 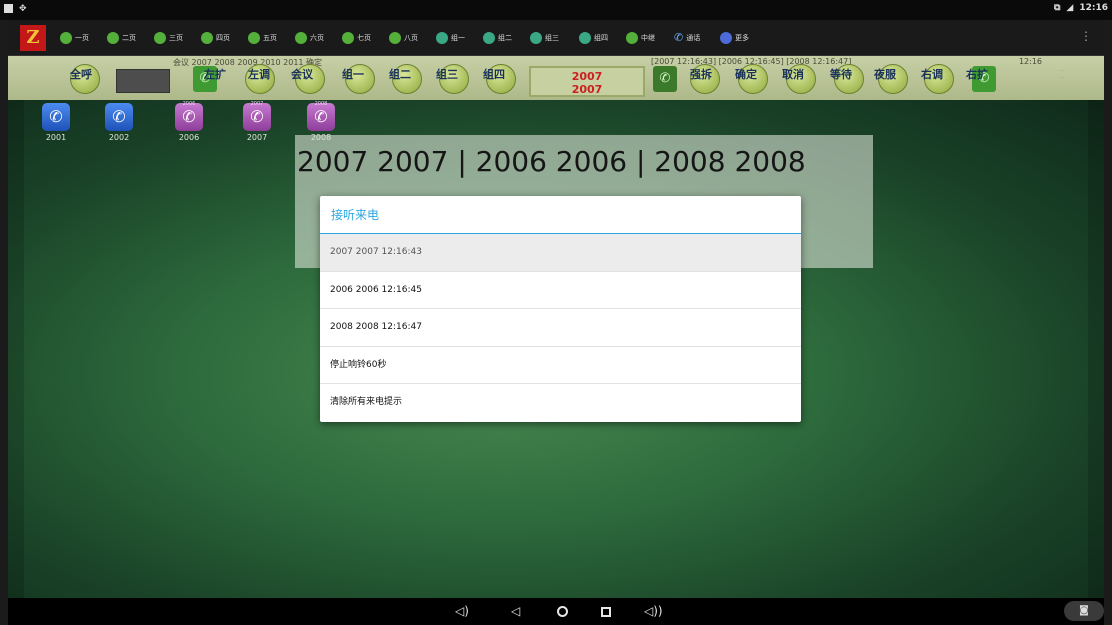 I want to click on group4-label: 组四, so click(x=494, y=74).